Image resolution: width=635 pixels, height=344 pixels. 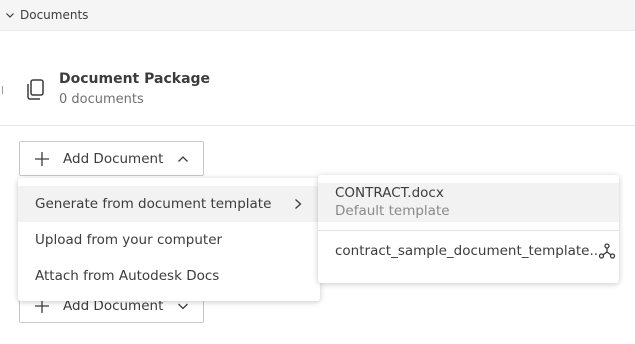 I want to click on add-document-button: Add Document, so click(x=111, y=158).